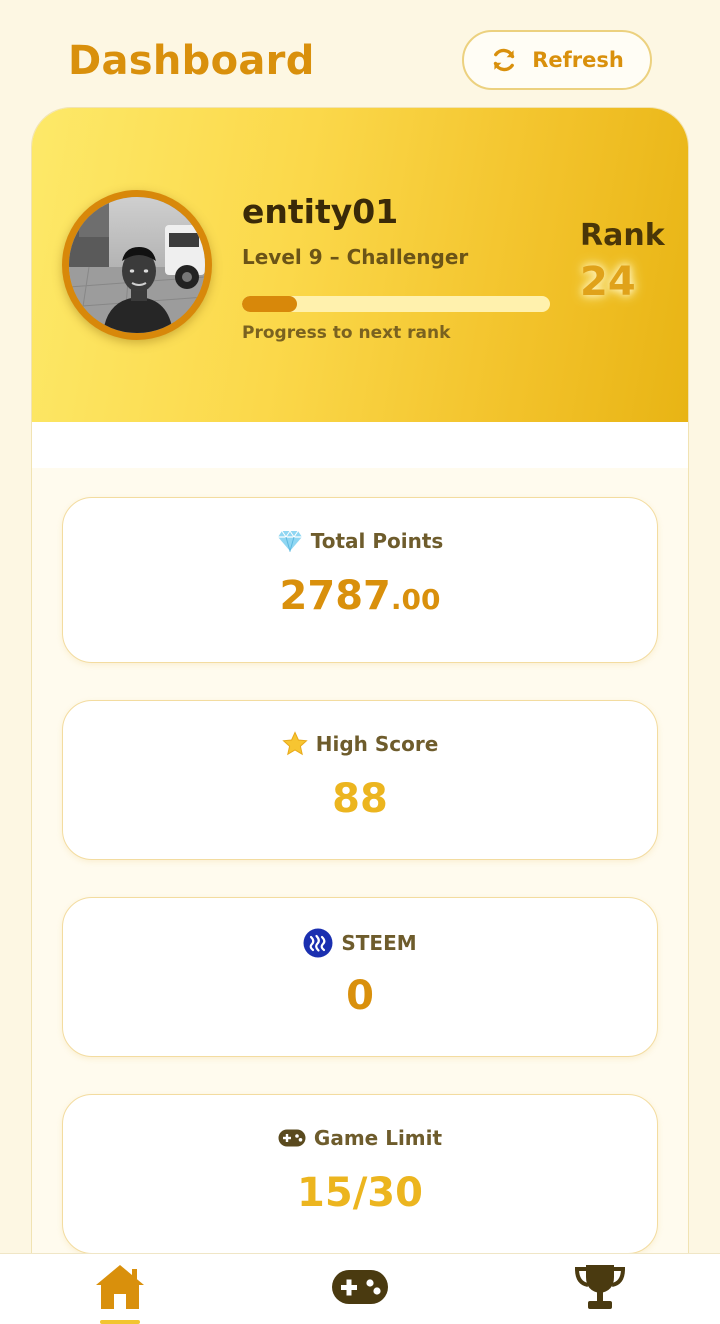  Describe the element at coordinates (191, 61) in the screenshot. I see `page-title: Dashboard` at that location.